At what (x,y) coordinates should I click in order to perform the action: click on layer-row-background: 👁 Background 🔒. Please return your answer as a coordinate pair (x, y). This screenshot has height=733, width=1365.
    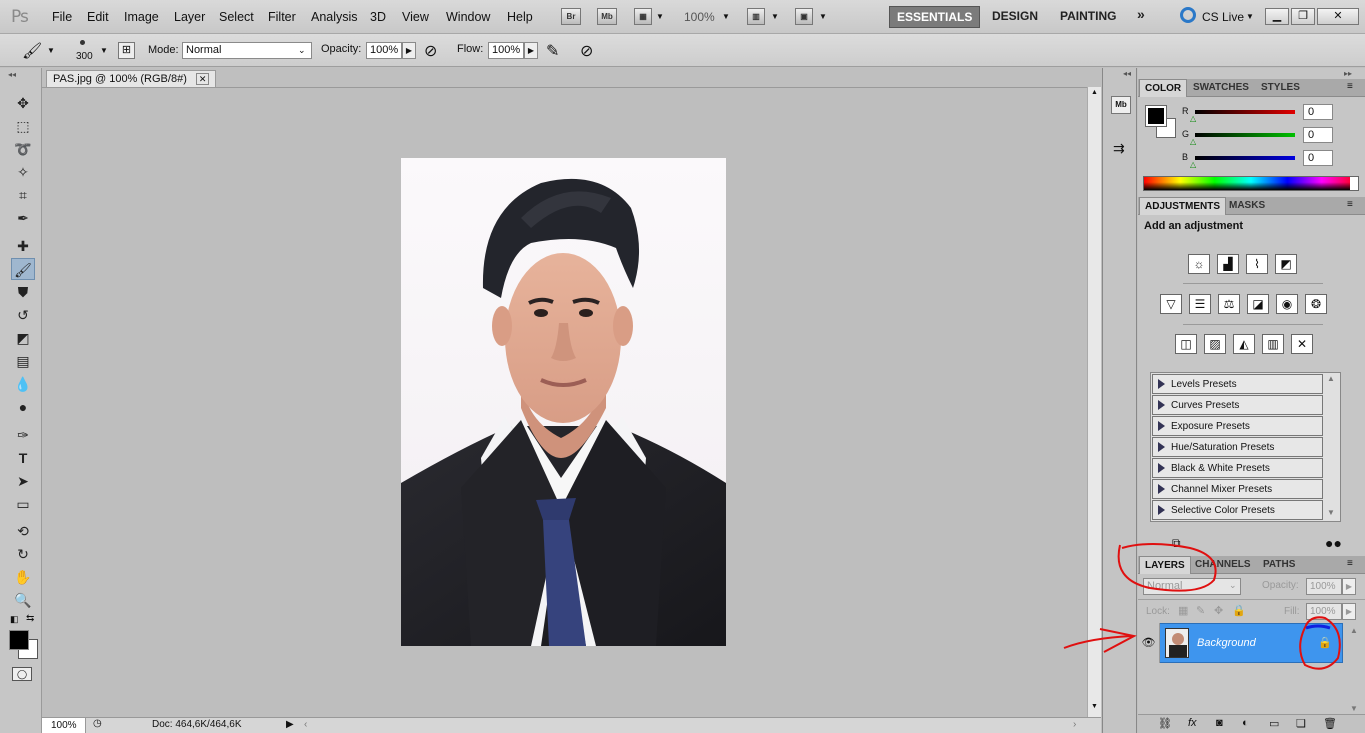
    Looking at the image, I should click on (1240, 643).